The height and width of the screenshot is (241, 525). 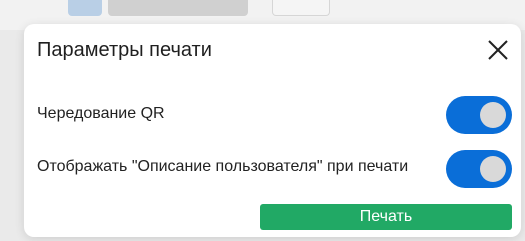 I want to click on print-button: Печать, so click(x=386, y=217).